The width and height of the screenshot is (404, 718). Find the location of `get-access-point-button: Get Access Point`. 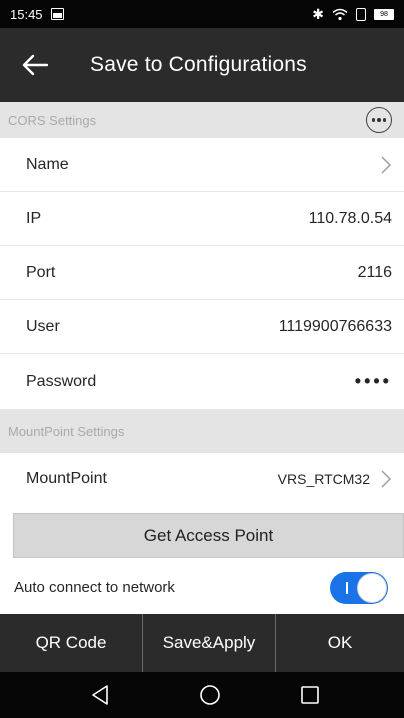

get-access-point-button: Get Access Point is located at coordinates (208, 535).